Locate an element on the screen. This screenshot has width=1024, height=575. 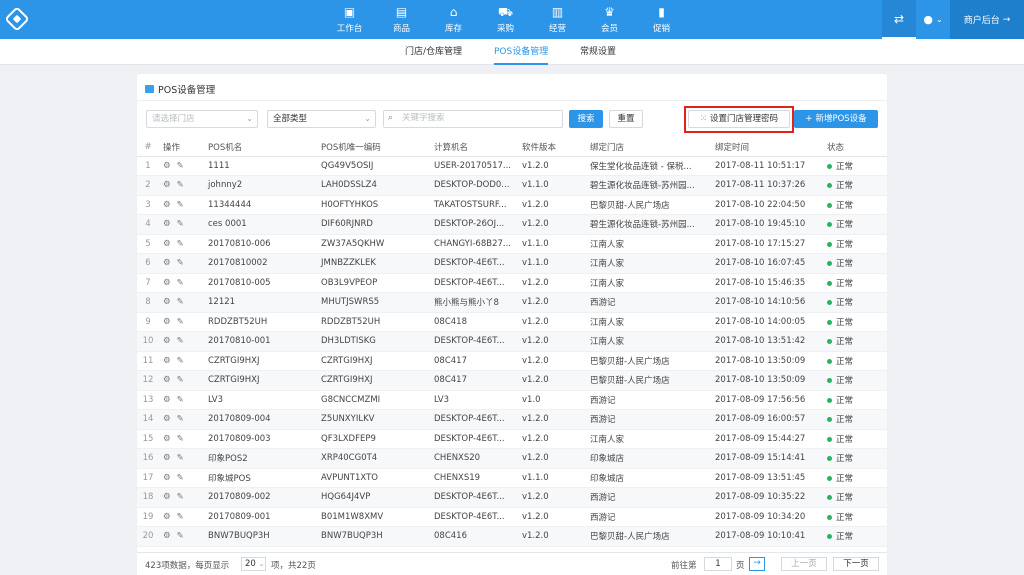
nav-item-label: 工作台 is located at coordinates (349, 29).